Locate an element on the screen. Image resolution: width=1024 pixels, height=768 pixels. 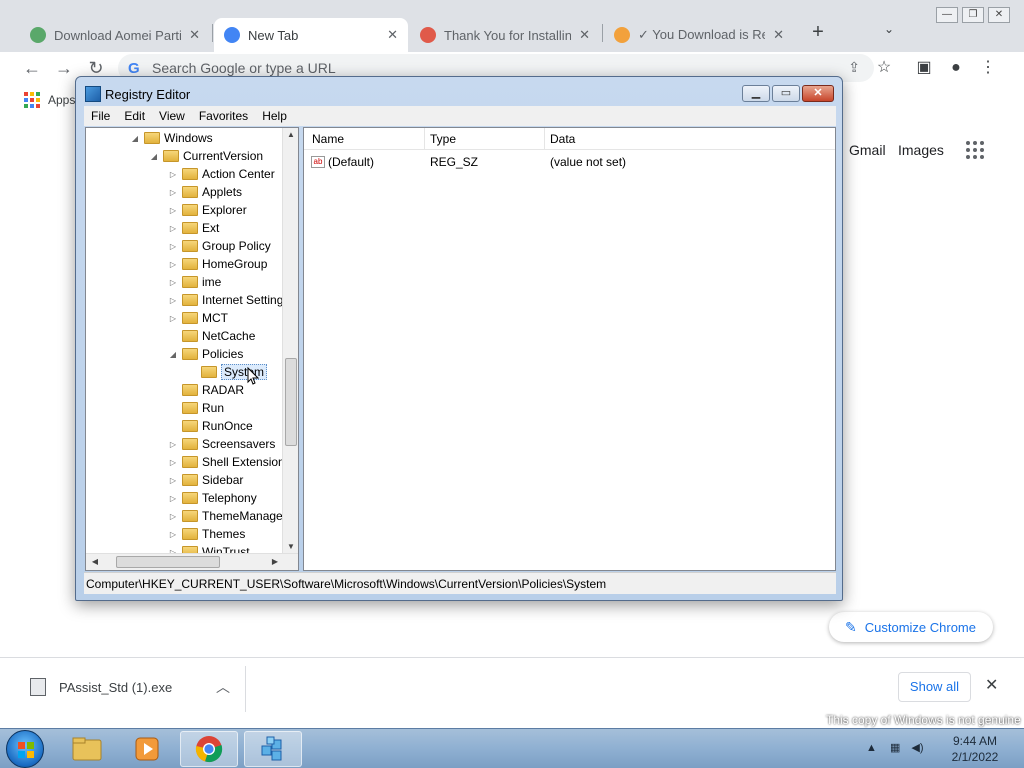
tree-item: ▷ ThemeManager is located at coordinates (227, 516).